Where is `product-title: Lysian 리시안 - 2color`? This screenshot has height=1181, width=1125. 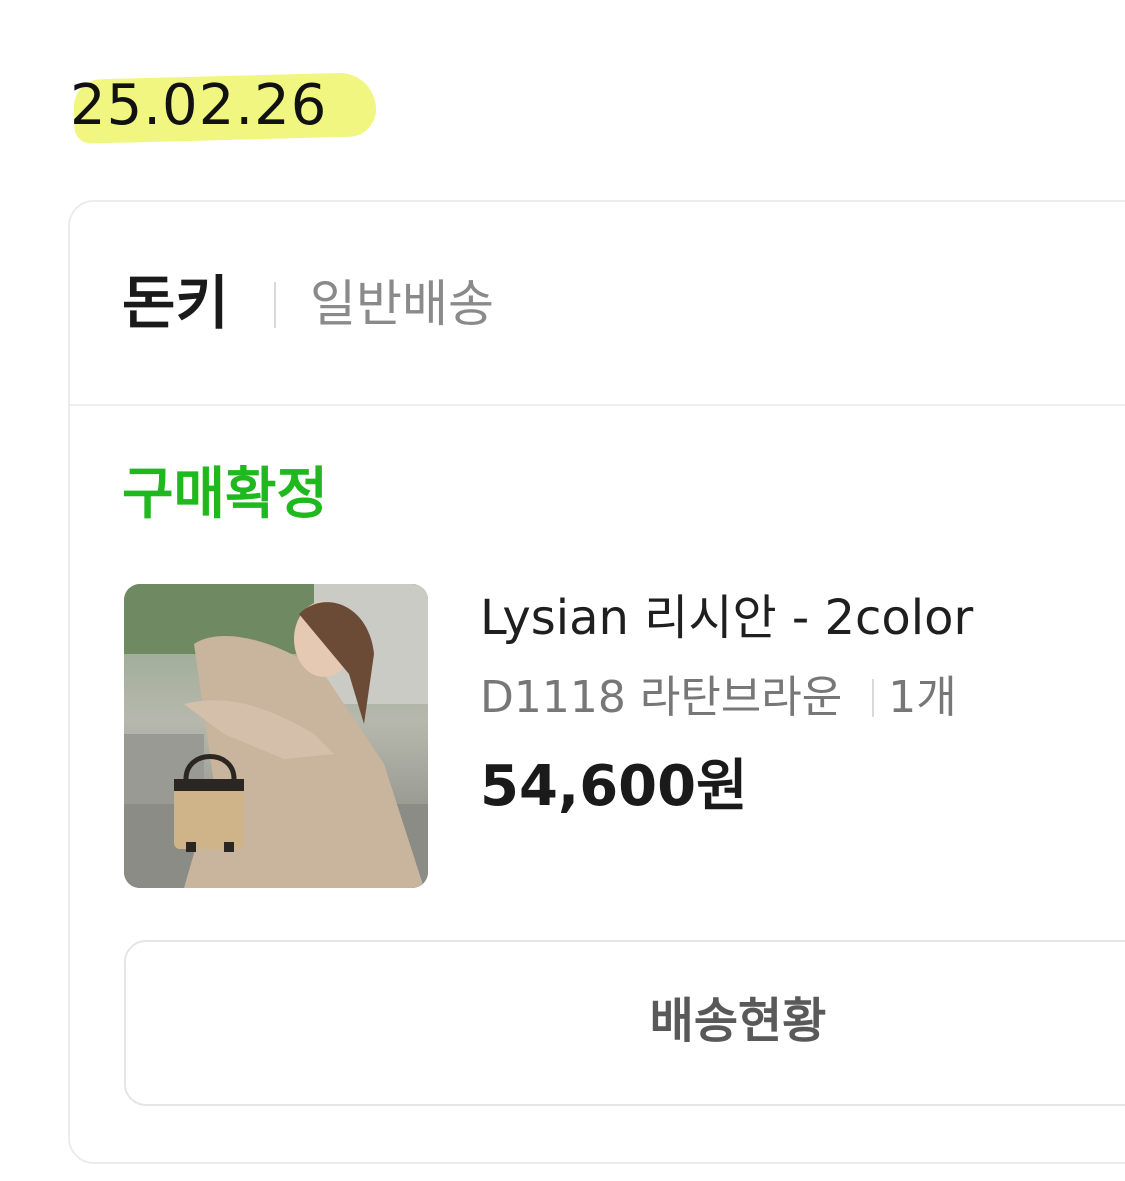
product-title: Lysian 리시안 - 2color is located at coordinates (726, 618).